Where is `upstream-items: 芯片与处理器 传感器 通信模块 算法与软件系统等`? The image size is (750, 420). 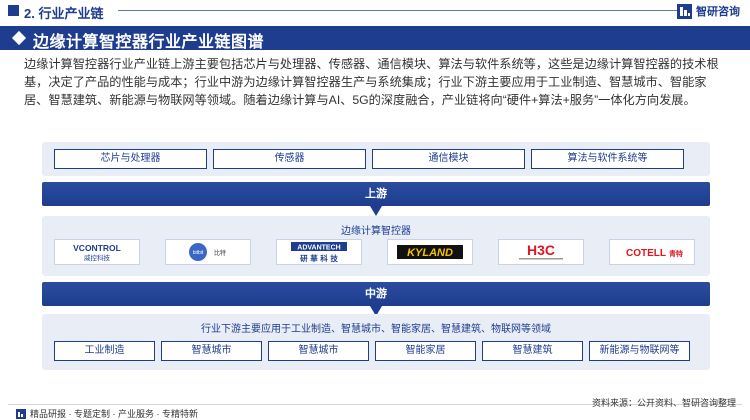 upstream-items: 芯片与处理器 传感器 通信模块 算法与软件系统等 is located at coordinates (369, 159).